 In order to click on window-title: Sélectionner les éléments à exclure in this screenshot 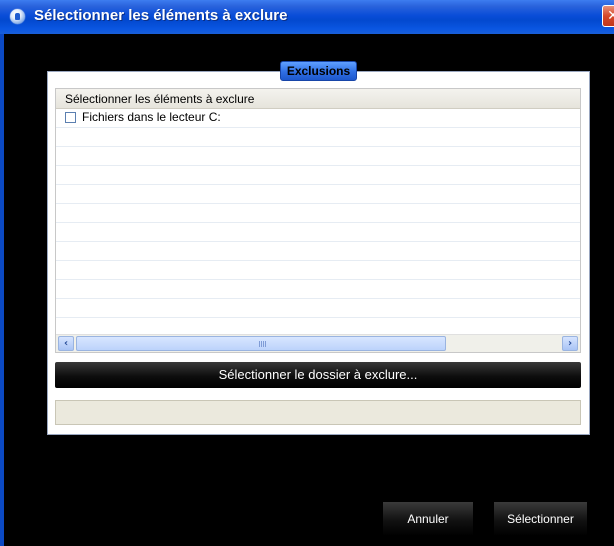, I will do `click(161, 15)`.